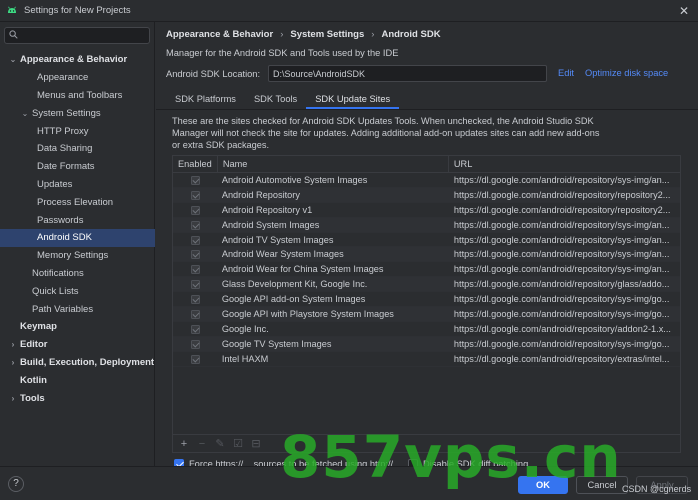  What do you see at coordinates (66, 113) in the screenshot?
I see `sidebar-item-label: System Settings` at bounding box center [66, 113].